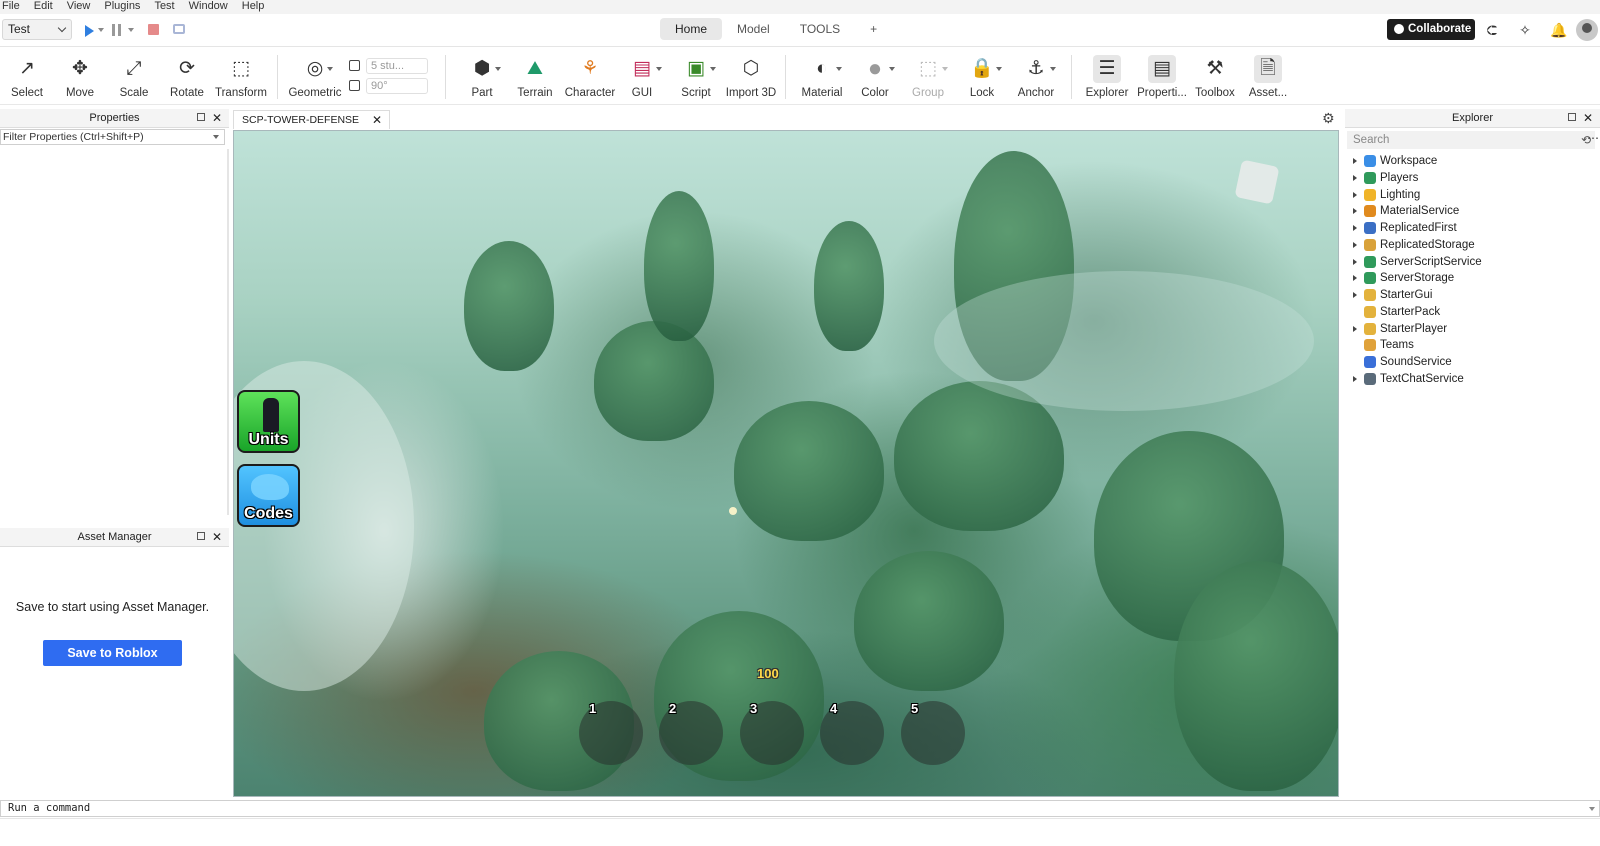  I want to click on client-server-icon, so click(179, 29).